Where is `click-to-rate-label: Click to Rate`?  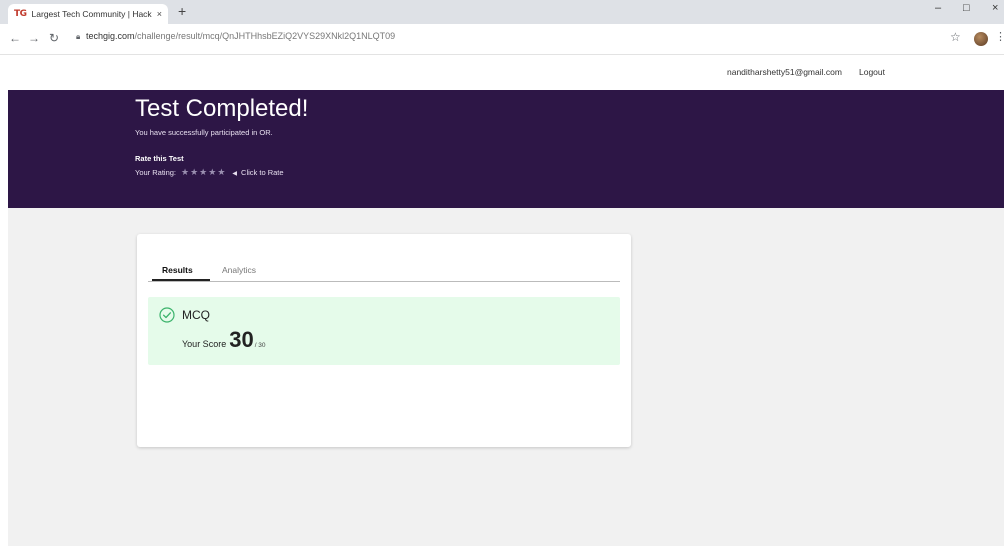 click-to-rate-label: Click to Rate is located at coordinates (262, 172).